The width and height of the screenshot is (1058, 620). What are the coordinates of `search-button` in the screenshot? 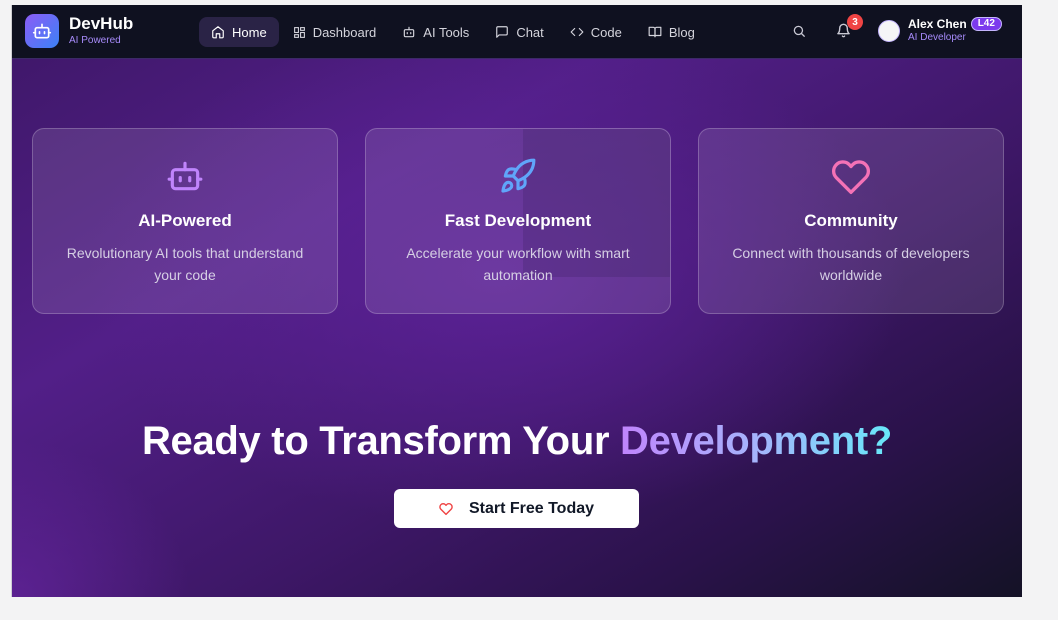 It's located at (799, 33).